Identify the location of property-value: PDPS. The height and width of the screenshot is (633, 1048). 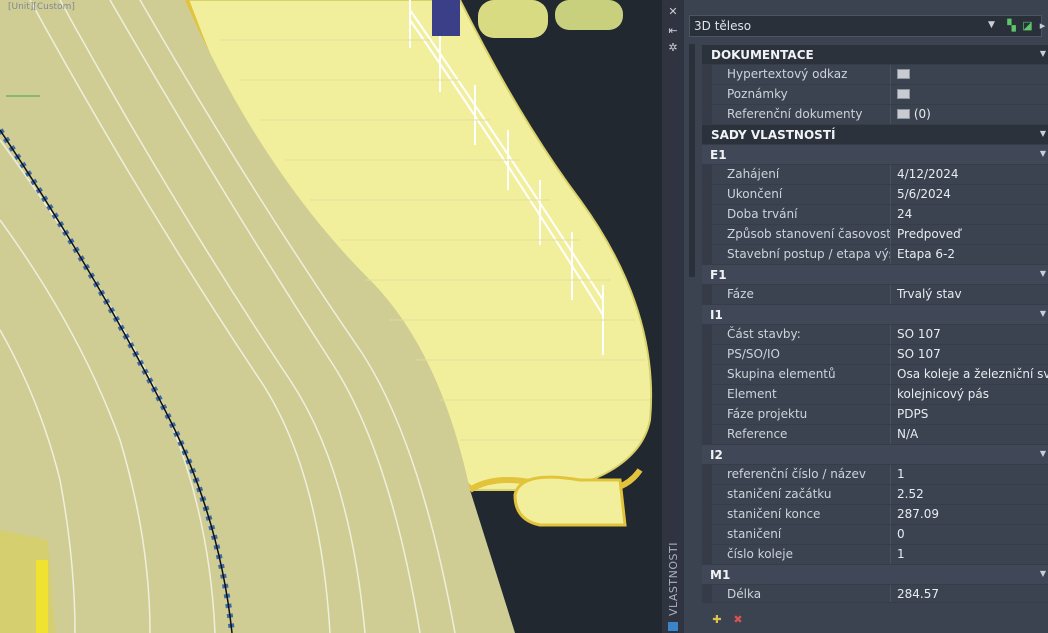
(969, 414).